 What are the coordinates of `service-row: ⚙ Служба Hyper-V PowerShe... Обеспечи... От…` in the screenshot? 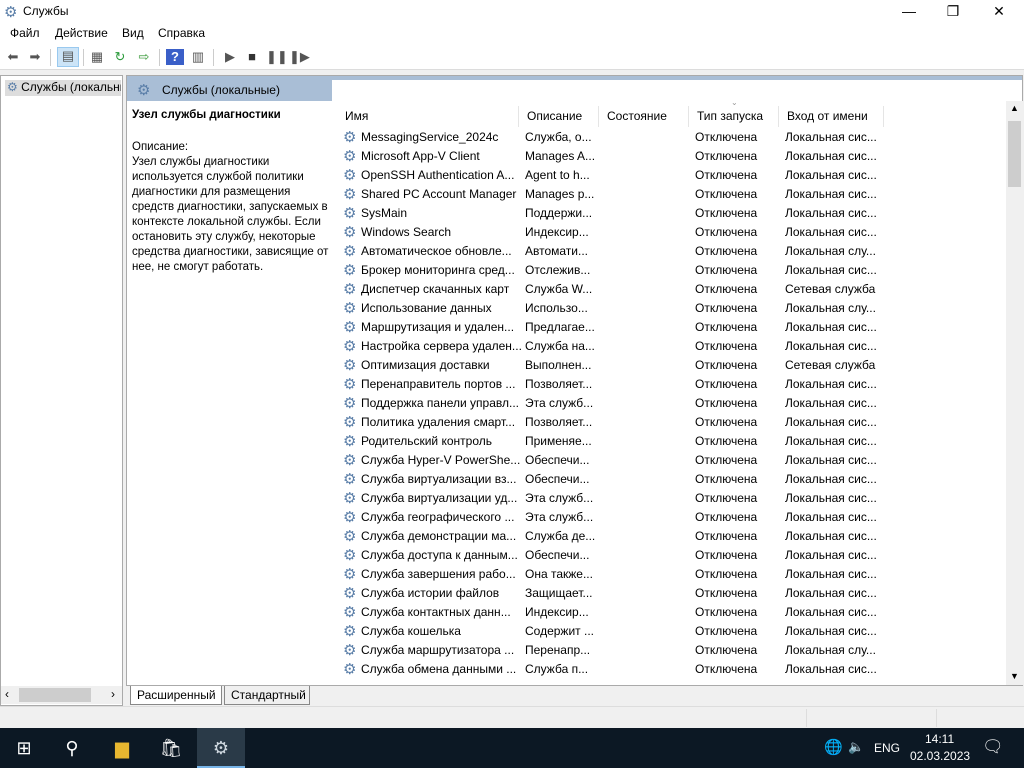 It's located at (675, 460).